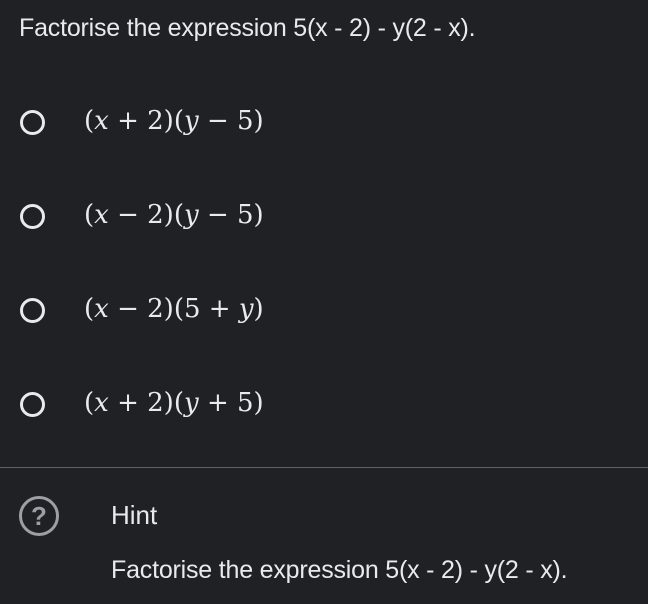 The width and height of the screenshot is (648, 604). What do you see at coordinates (174, 215) in the screenshot?
I see `option-expression: (x − 2)(y − 5)` at bounding box center [174, 215].